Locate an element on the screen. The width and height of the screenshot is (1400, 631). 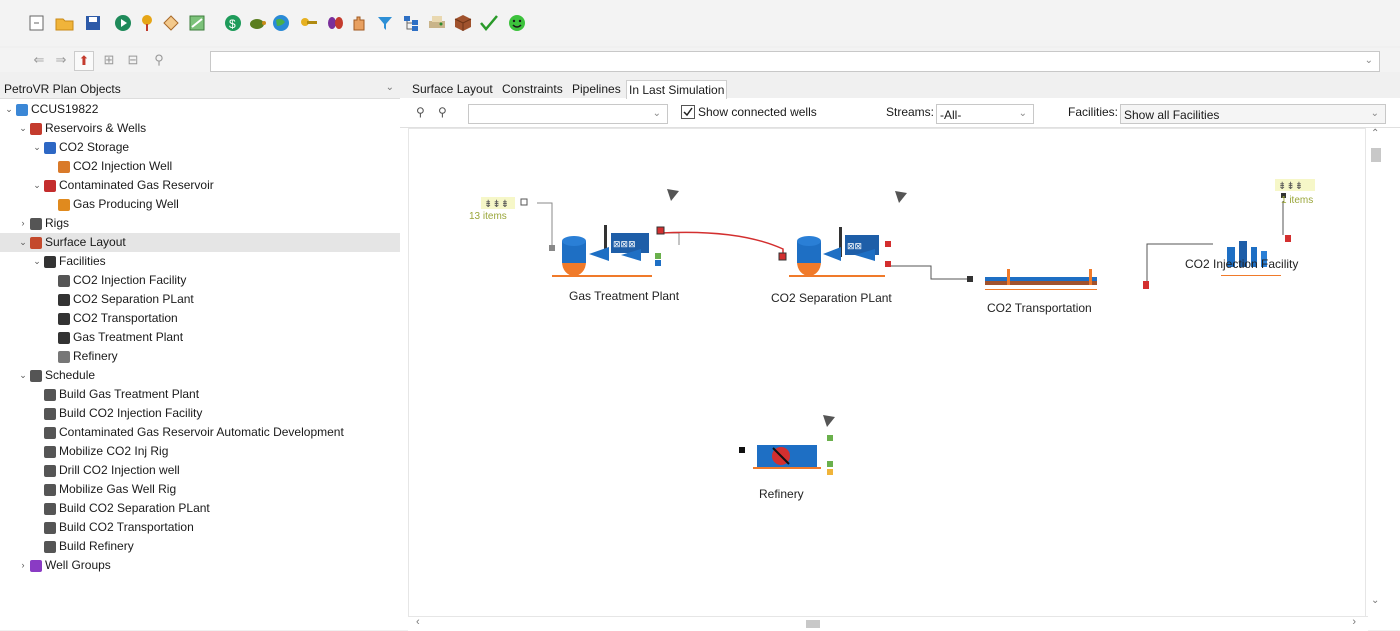
tree-item: CO2 Injection Facility is located at coordinates (116, 280).